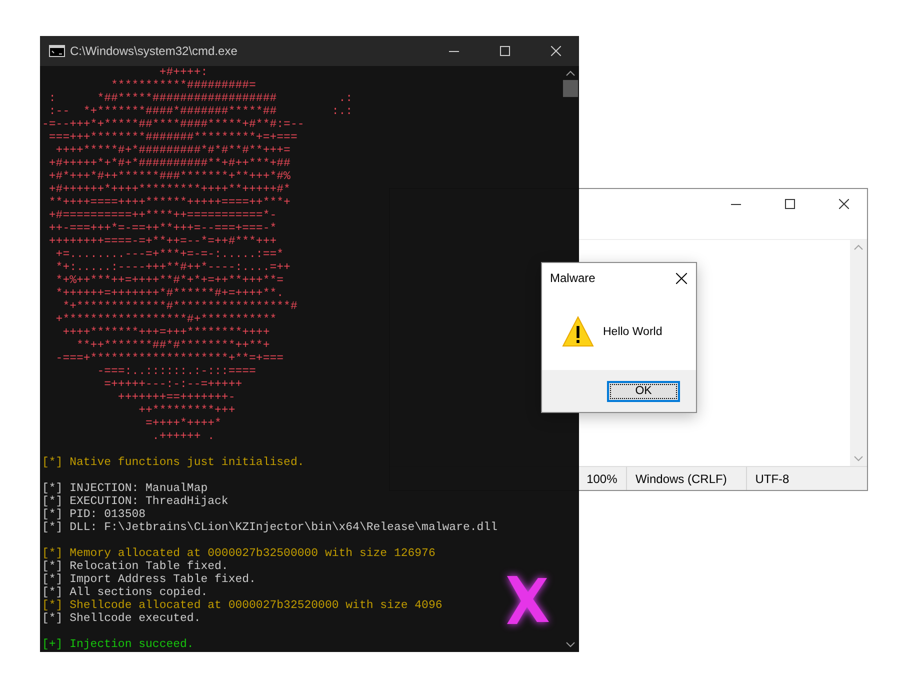 This screenshot has height=687, width=918. What do you see at coordinates (570, 88) in the screenshot?
I see `scroll-thumb` at bounding box center [570, 88].